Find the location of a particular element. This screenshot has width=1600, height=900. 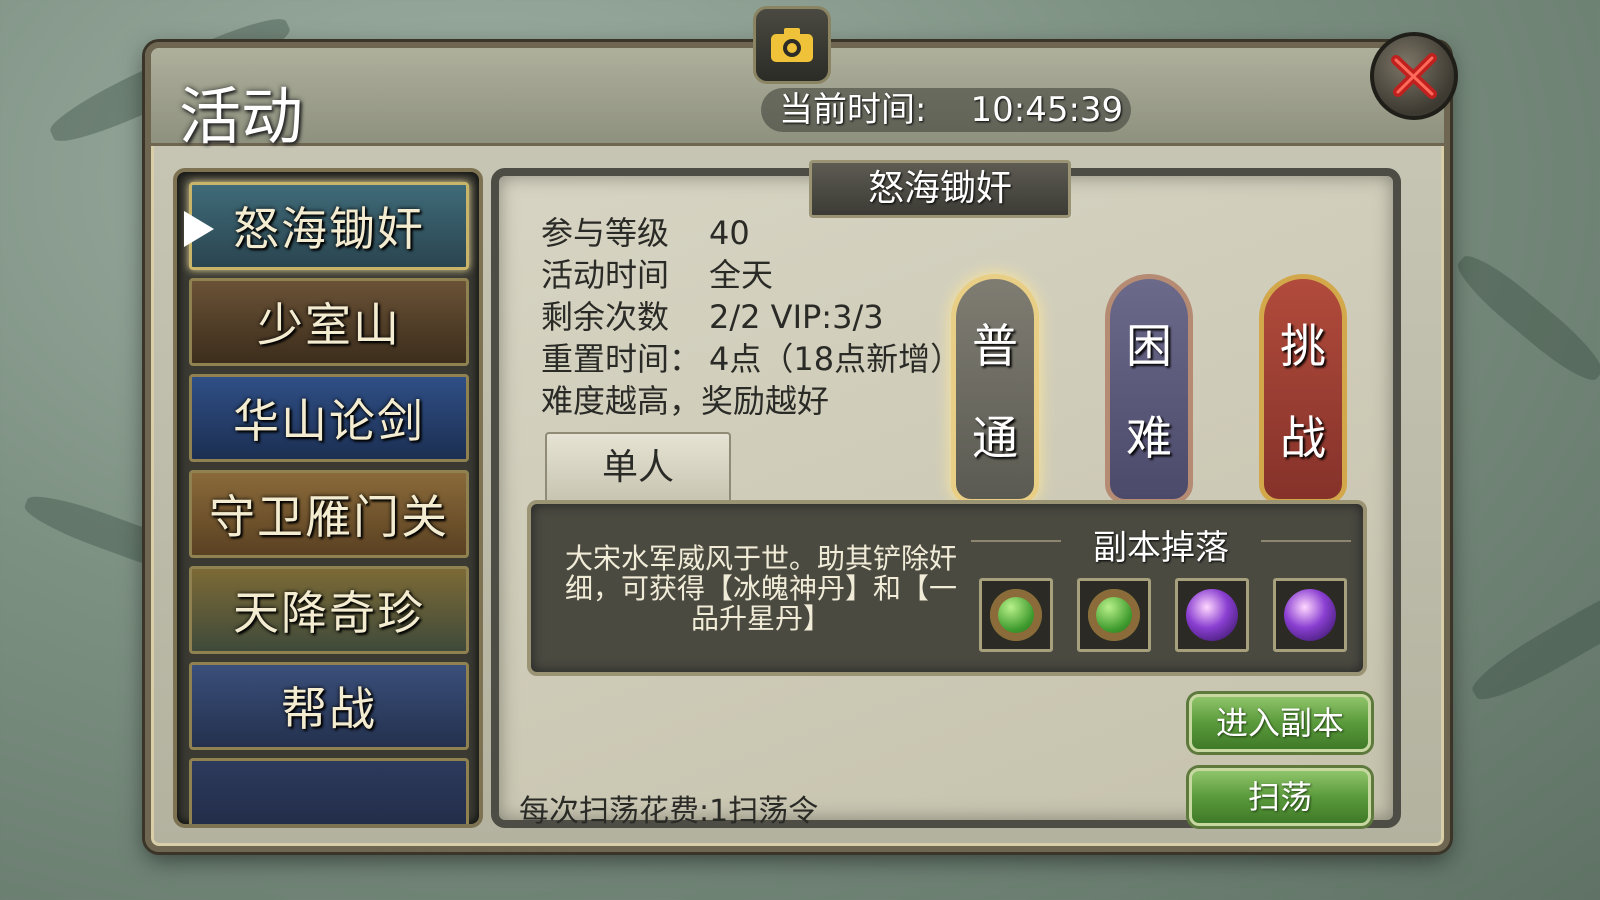

activity-list: 怒海锄奸 少室山 华山论剑 守卫雁门关 天降奇珍 帮战 is located at coordinates (328, 498).